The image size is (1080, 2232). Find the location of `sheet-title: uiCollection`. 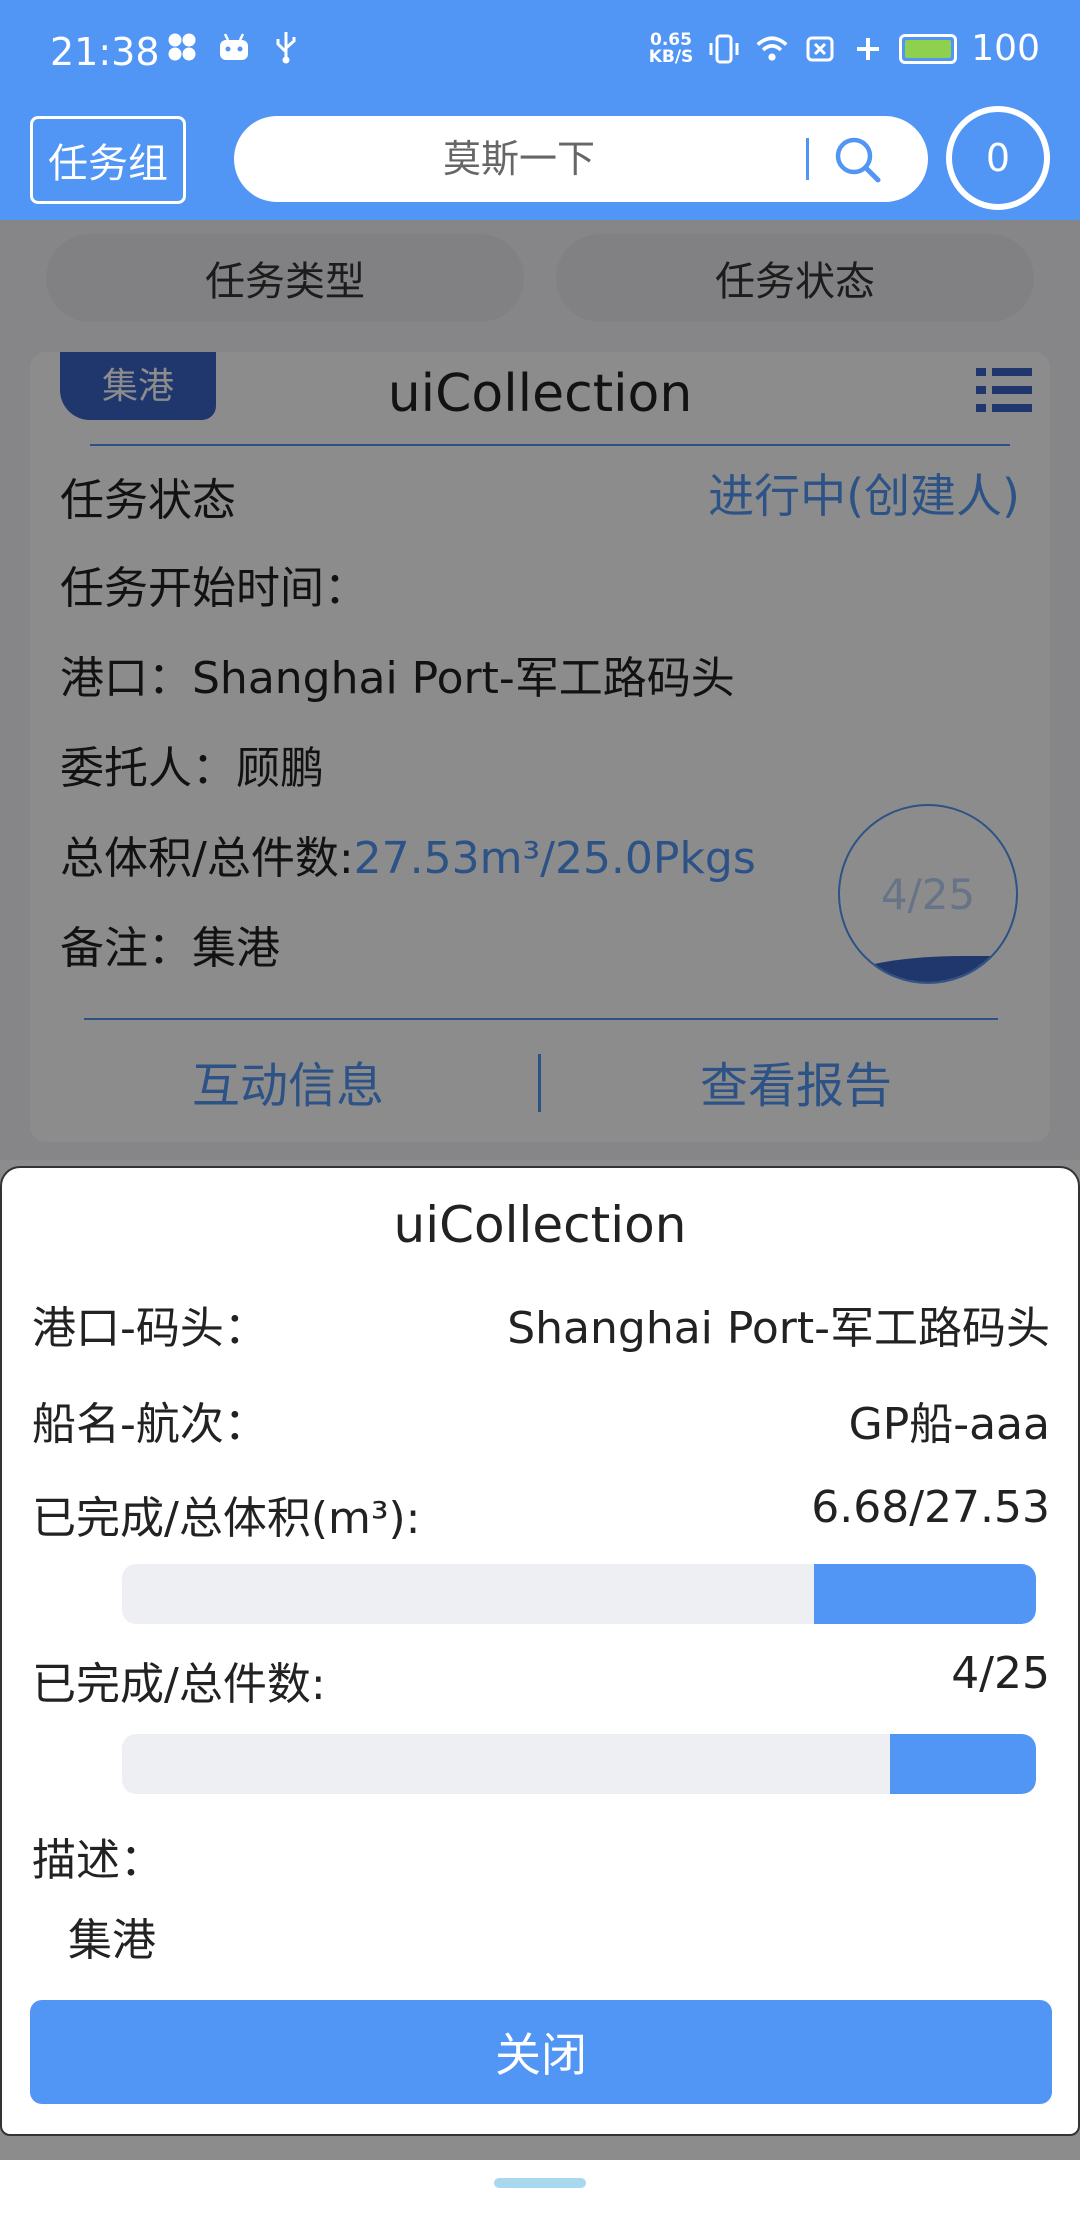

sheet-title: uiCollection is located at coordinates (540, 1225).